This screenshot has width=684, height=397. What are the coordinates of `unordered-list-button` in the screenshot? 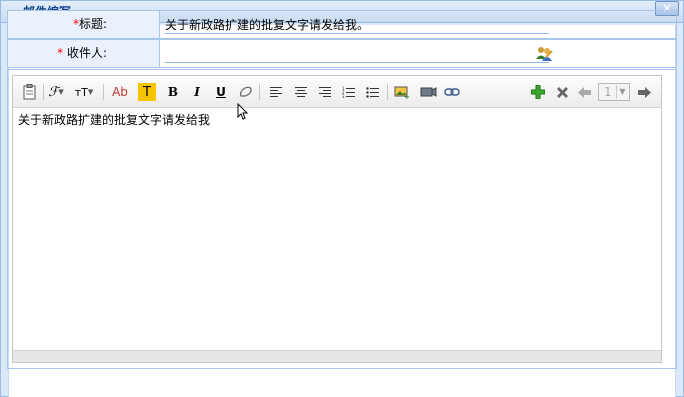 It's located at (373, 92).